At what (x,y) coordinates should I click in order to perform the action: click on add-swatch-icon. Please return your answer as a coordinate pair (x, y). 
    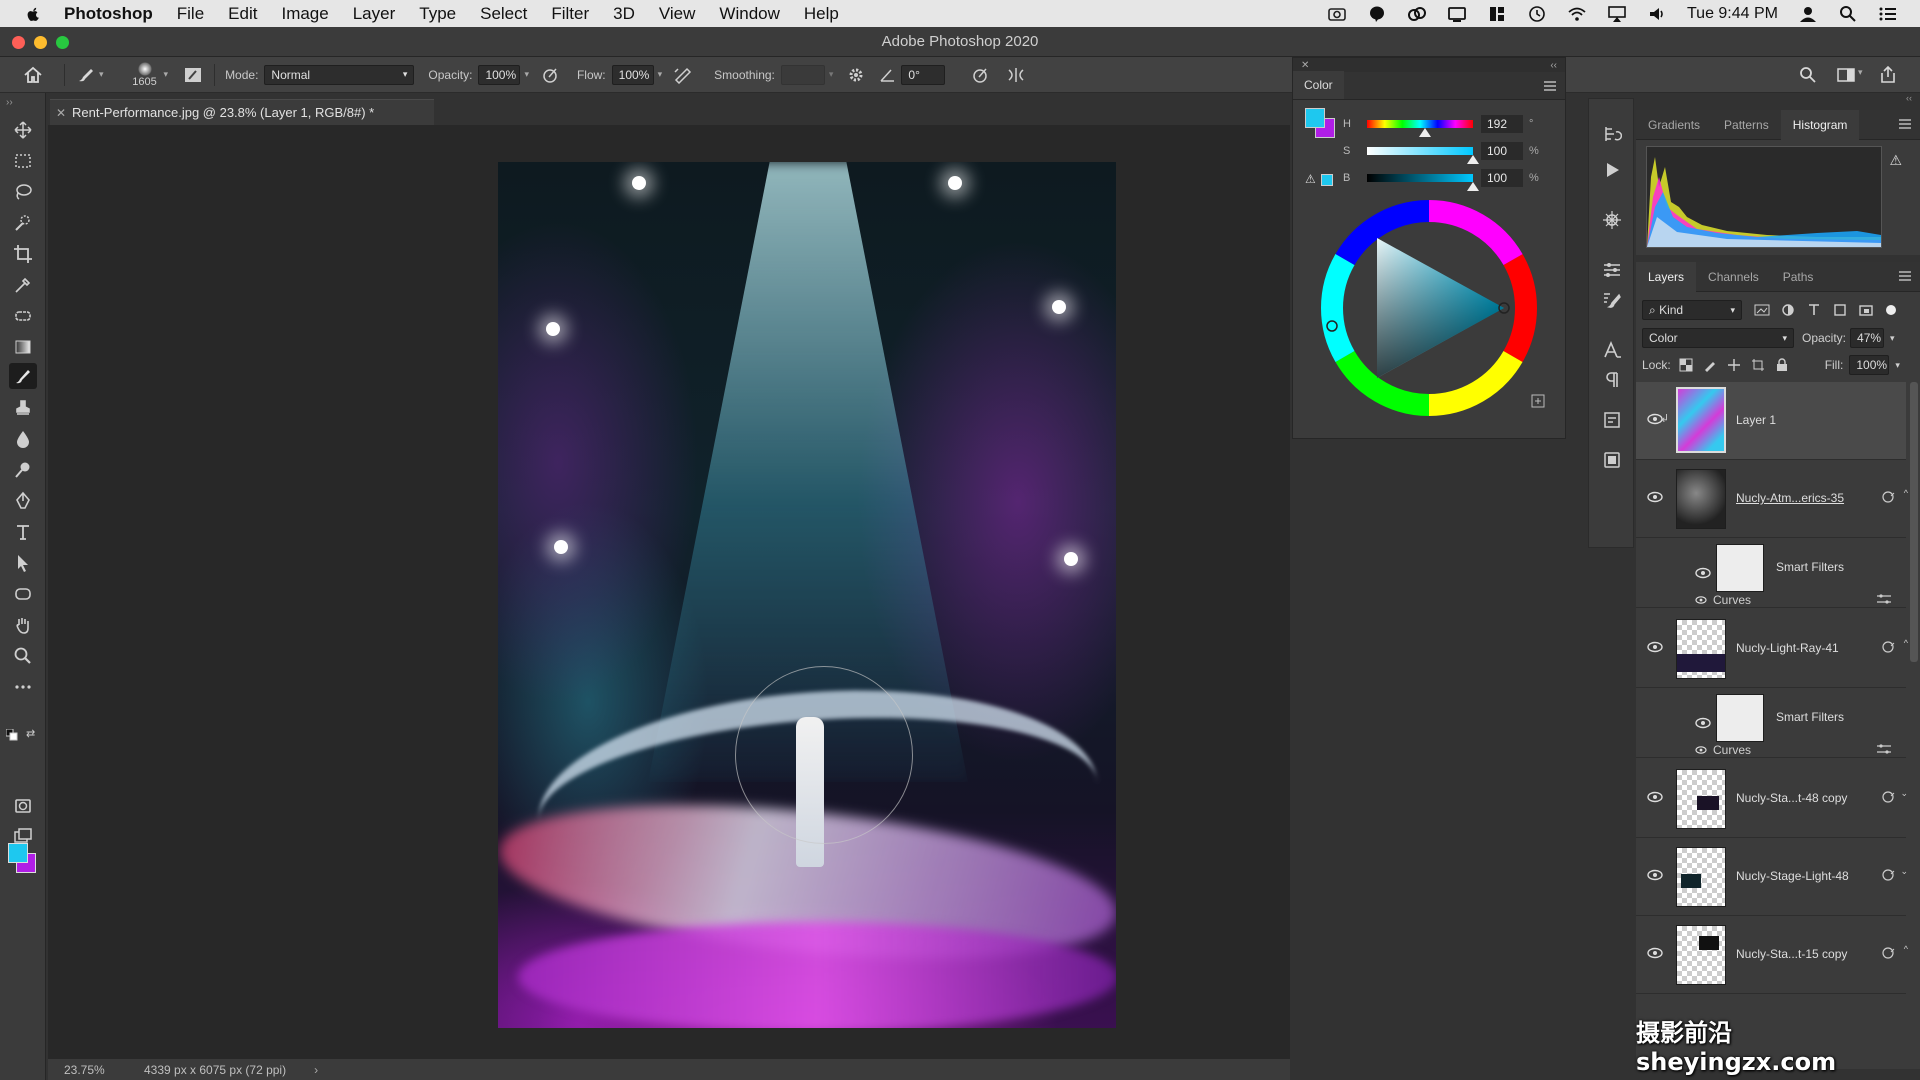
    Looking at the image, I should click on (1538, 401).